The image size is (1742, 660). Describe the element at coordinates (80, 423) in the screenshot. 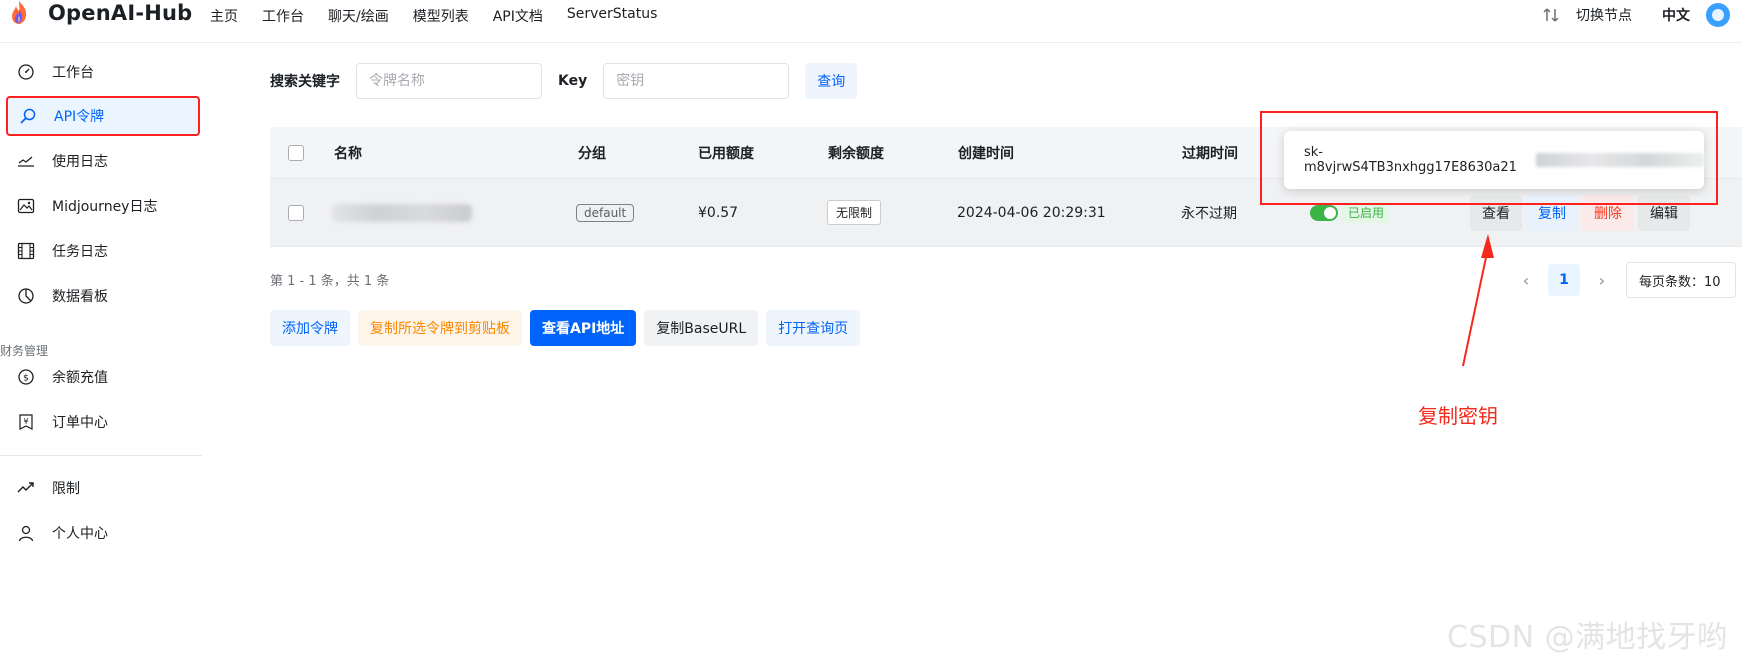

I see `sidebar-item-label: 订单中心` at that location.